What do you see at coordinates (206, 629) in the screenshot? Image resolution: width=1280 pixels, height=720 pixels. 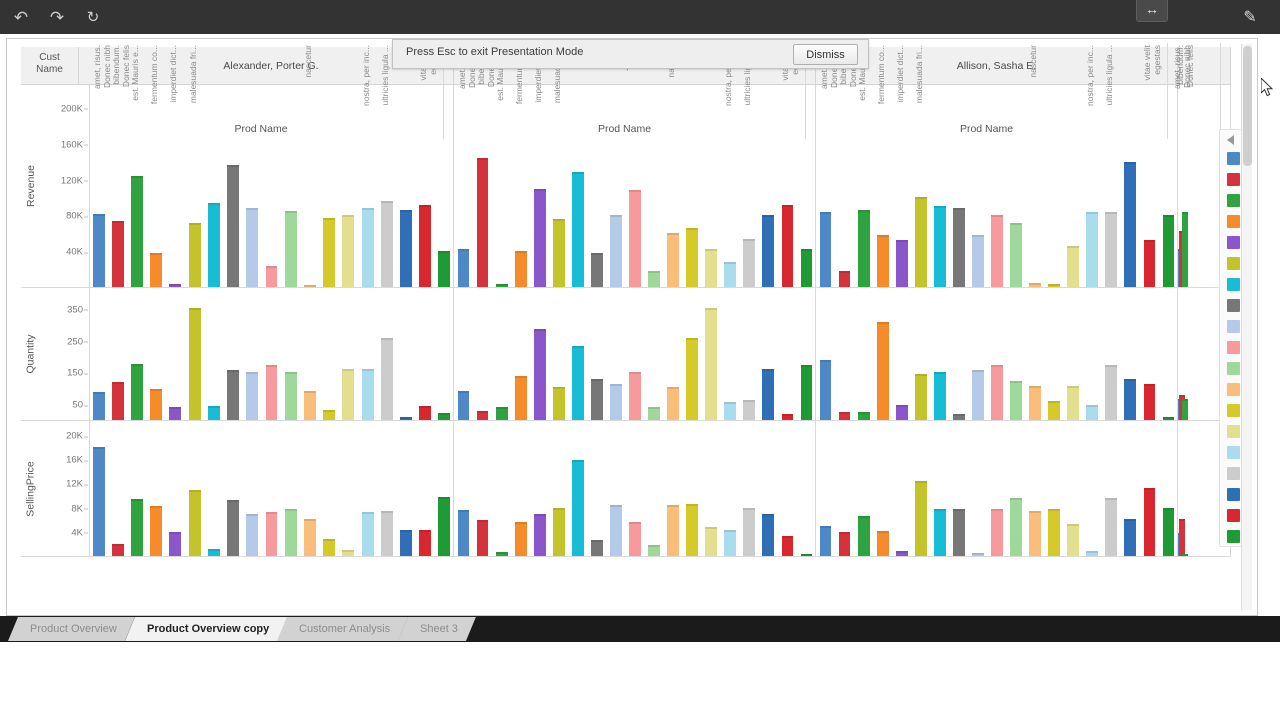 I see `sheet-tab-2: Product Overview copy` at bounding box center [206, 629].